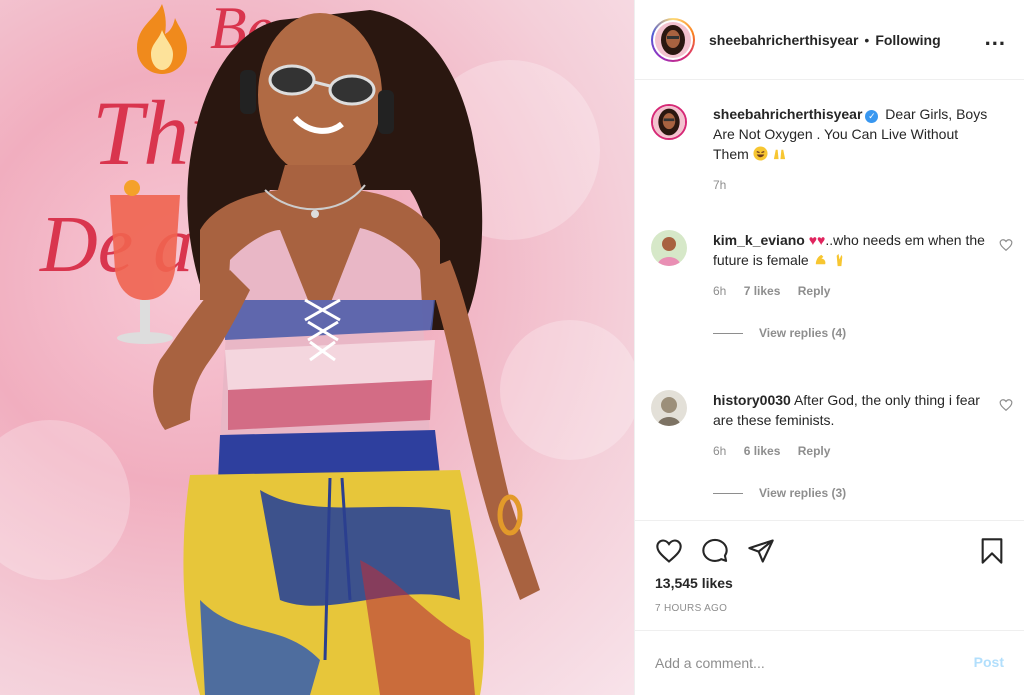 The width and height of the screenshot is (1024, 695). Describe the element at coordinates (762, 451) in the screenshot. I see `comment-likes: 6 likes` at that location.